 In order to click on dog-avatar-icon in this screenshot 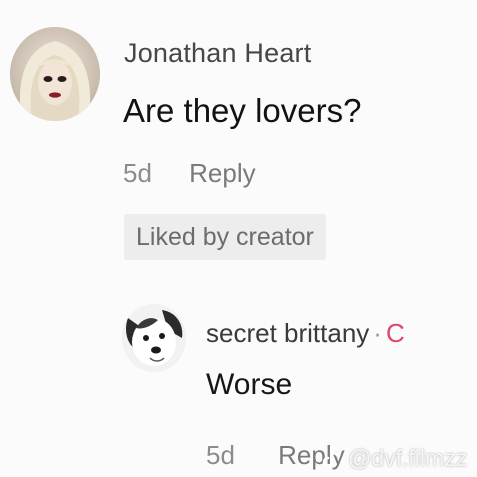, I will do `click(154, 338)`.